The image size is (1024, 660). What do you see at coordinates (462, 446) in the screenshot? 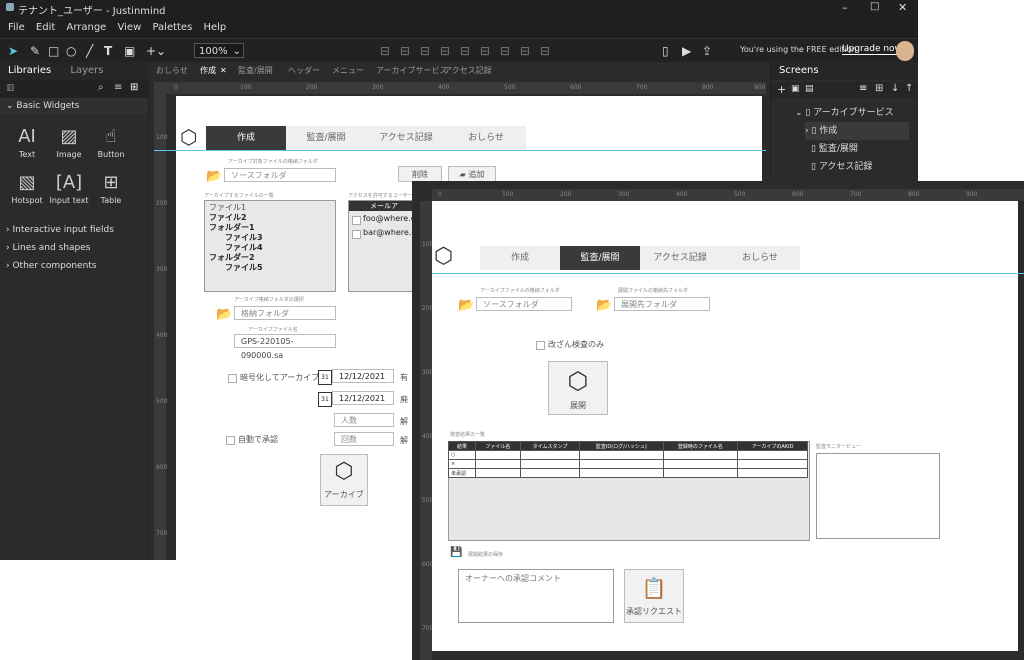
I see `column-header: 結果` at bounding box center [462, 446].